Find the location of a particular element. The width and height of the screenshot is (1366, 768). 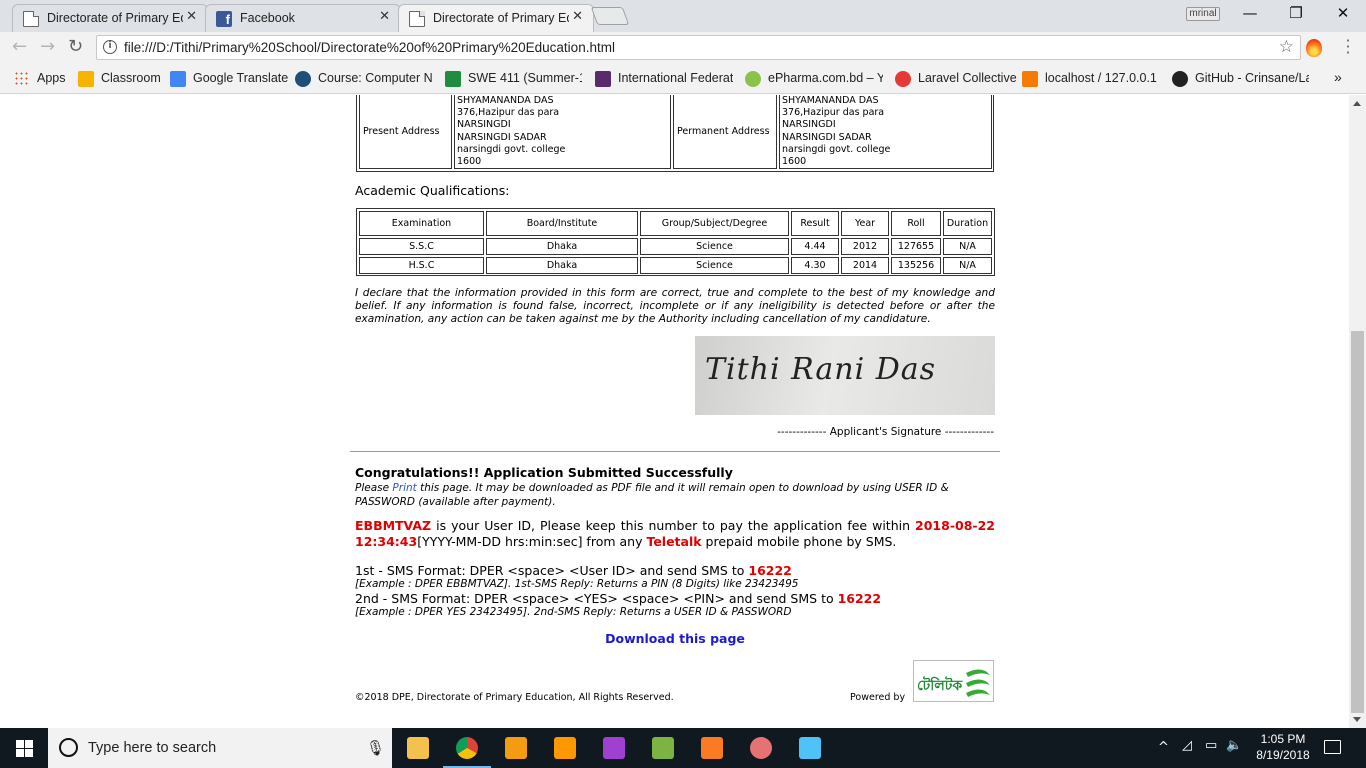

download-link: Download this page is located at coordinates (675, 638).